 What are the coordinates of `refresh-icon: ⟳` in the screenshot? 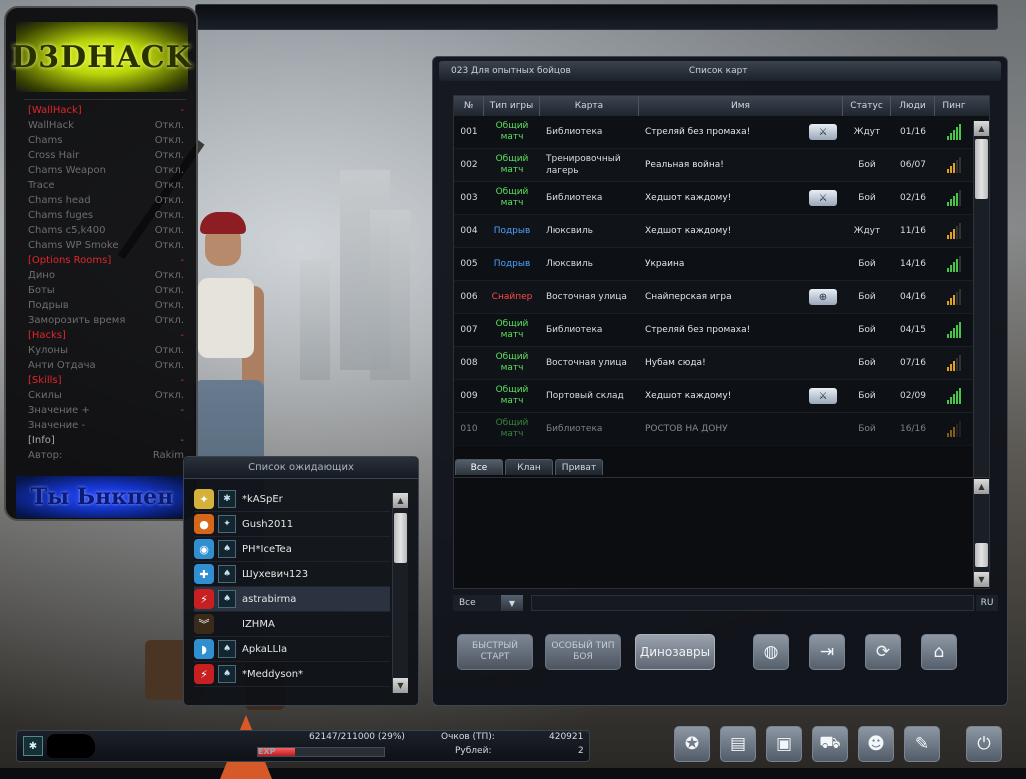 It's located at (883, 652).